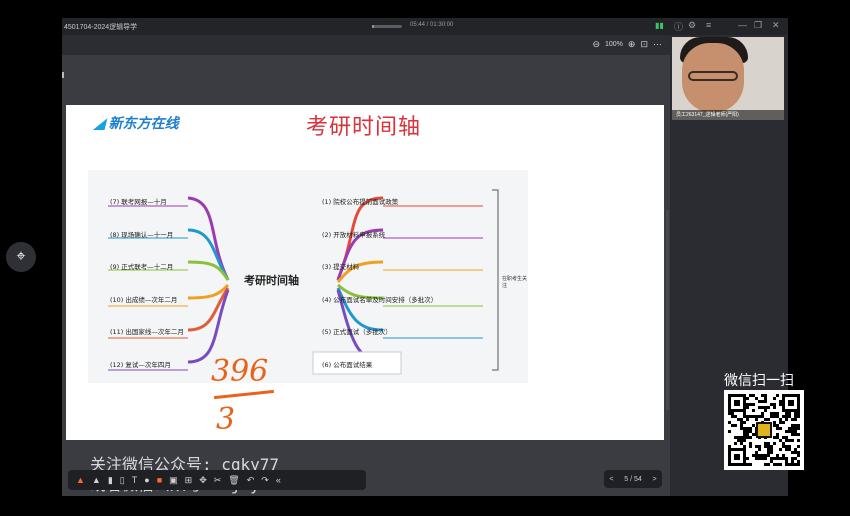  I want to click on zoom-level: 100%, so click(614, 44).